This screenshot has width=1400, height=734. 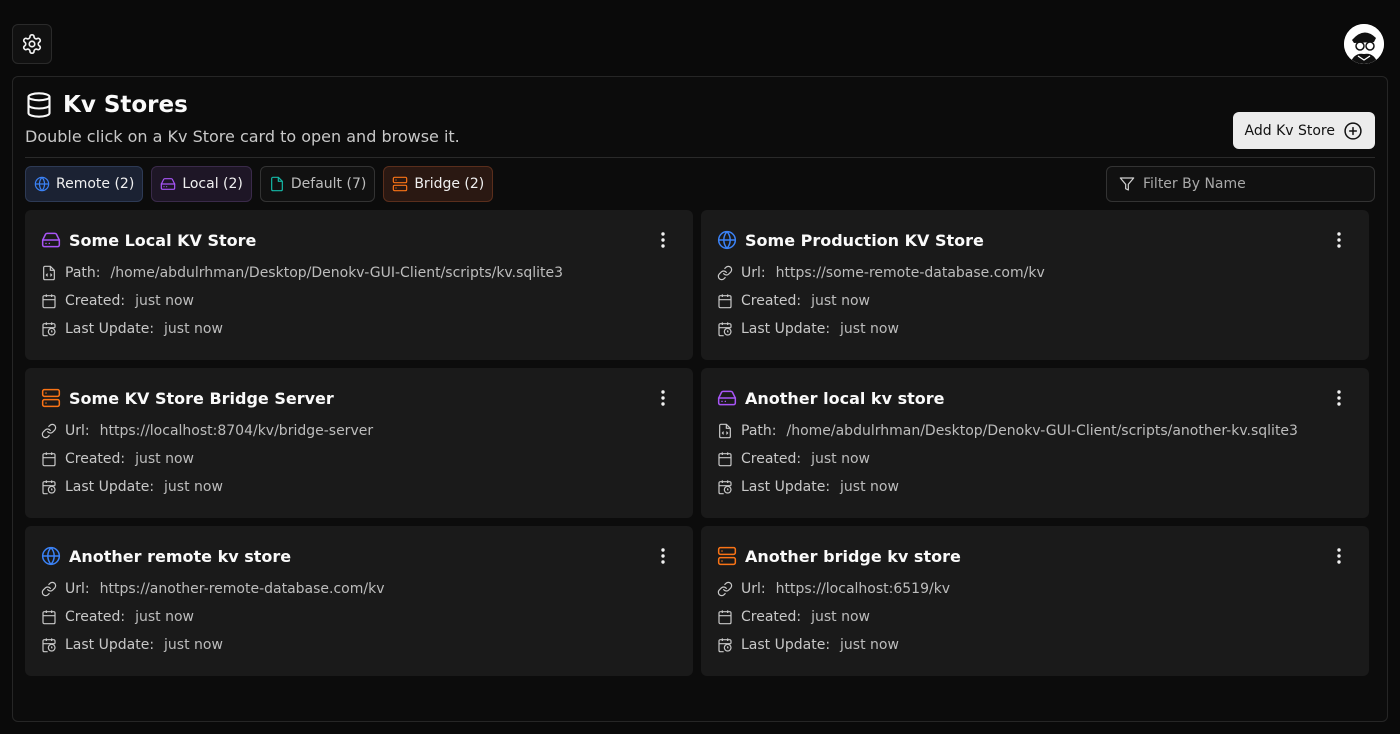 What do you see at coordinates (106, 105) in the screenshot?
I see `page-header: Kv Stores` at bounding box center [106, 105].